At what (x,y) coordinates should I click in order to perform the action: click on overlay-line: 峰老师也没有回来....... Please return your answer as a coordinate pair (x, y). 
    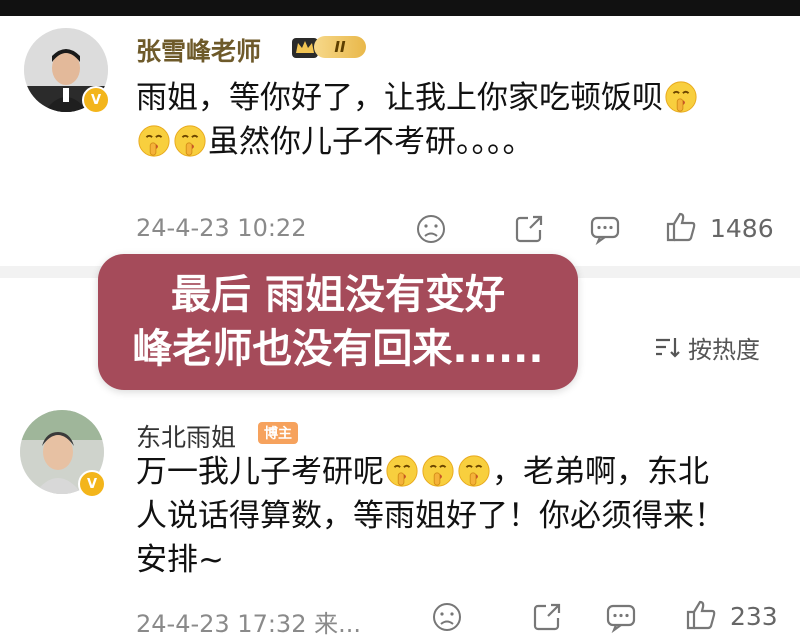
    Looking at the image, I should click on (338, 349).